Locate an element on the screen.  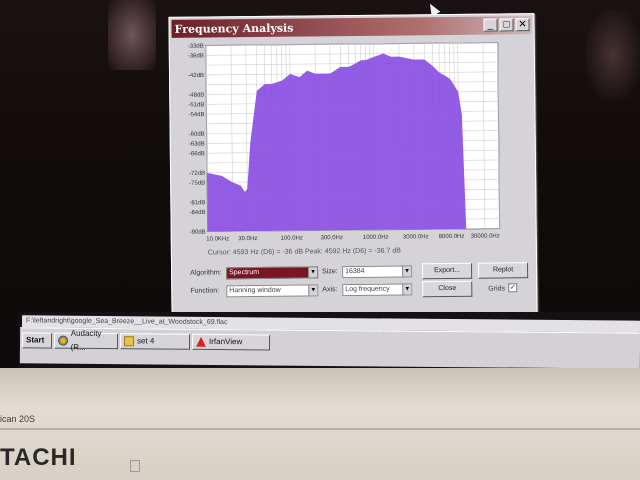
x-tick-label: 300.0Hz is located at coordinates (332, 238).